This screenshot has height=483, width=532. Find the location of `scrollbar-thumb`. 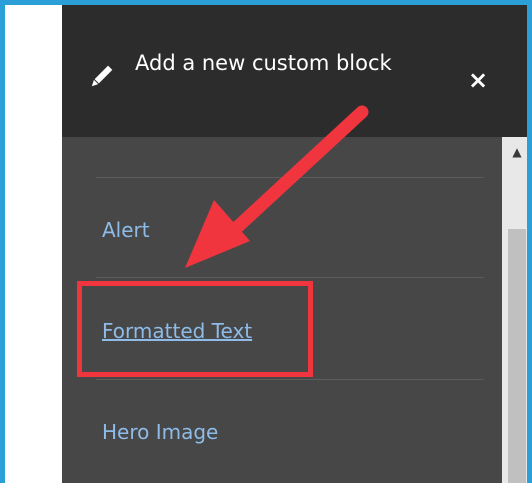

scrollbar-thumb is located at coordinates (517, 356).